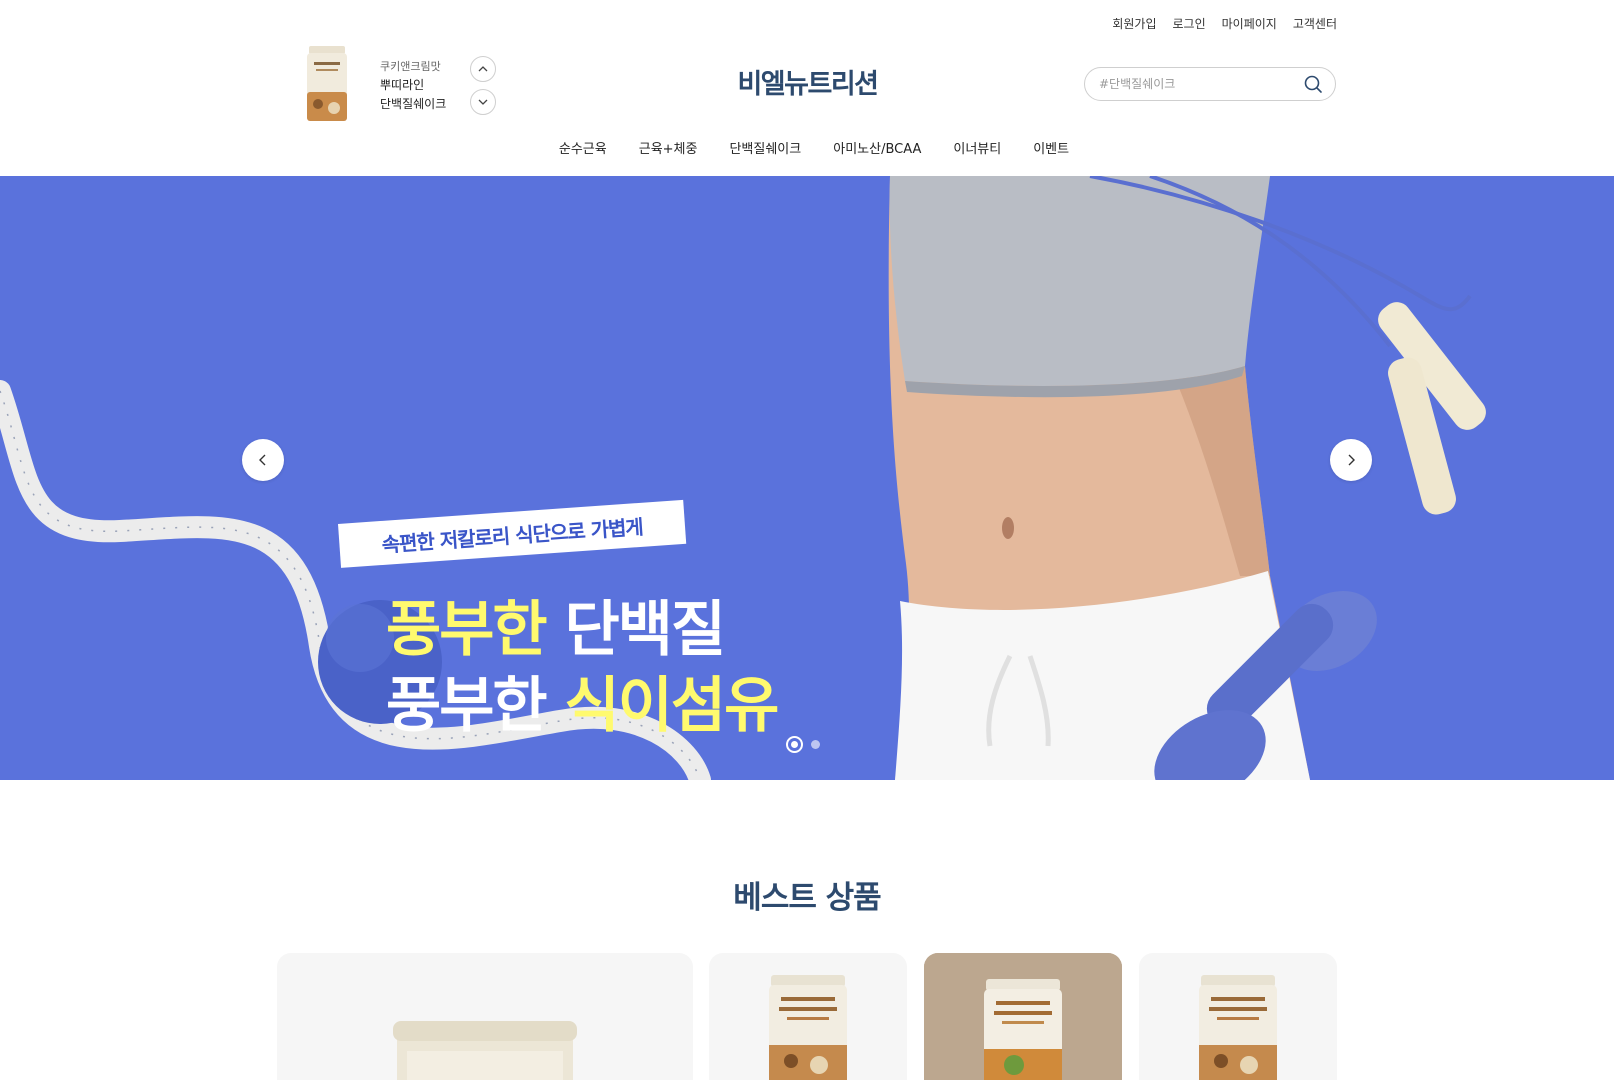 Image resolution: width=1614 pixels, height=1080 pixels. I want to click on chevron-down-icon, so click(483, 102).